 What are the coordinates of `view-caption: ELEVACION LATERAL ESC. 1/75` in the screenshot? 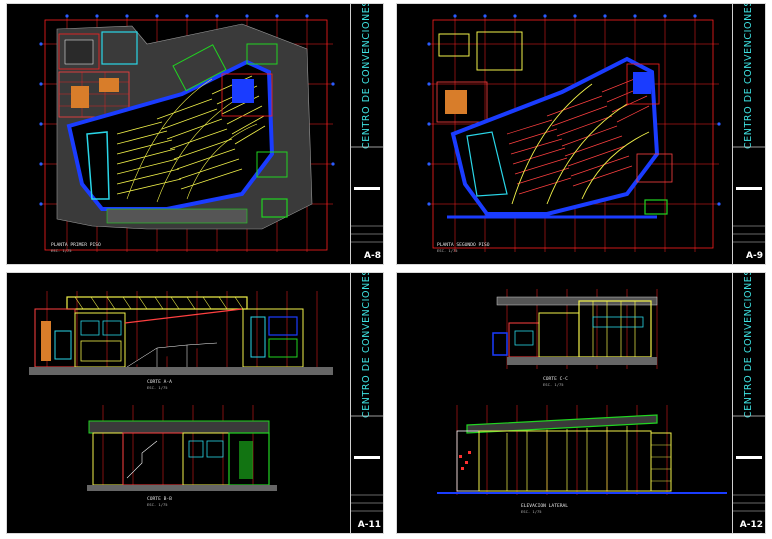 It's located at (544, 509).